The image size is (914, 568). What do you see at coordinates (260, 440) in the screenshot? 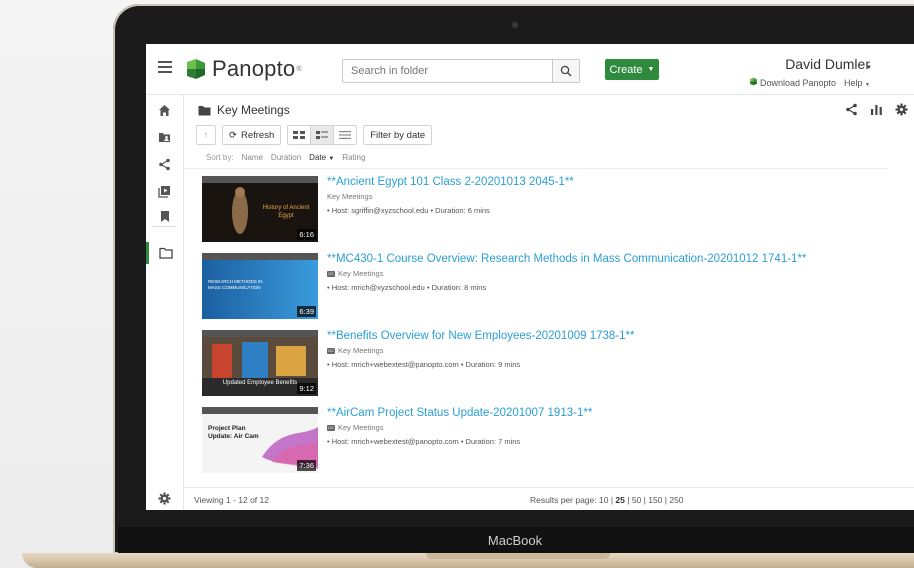
I see `video-thumbnail: Project Plan Update: Air Cam 7:36` at bounding box center [260, 440].